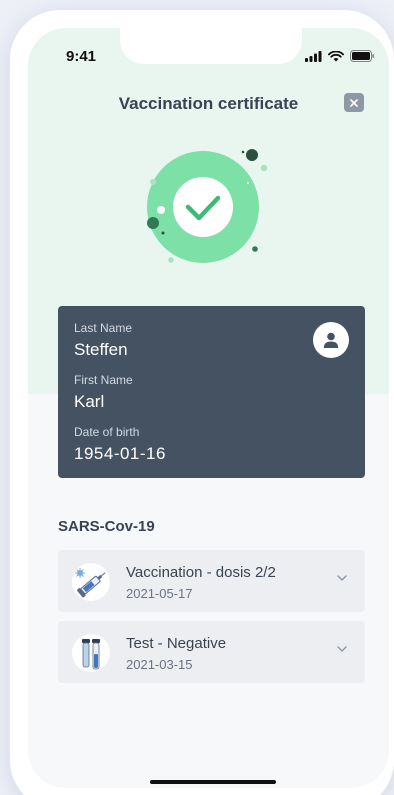  I want to click on first-name-field: First Name Karl, so click(103, 392).